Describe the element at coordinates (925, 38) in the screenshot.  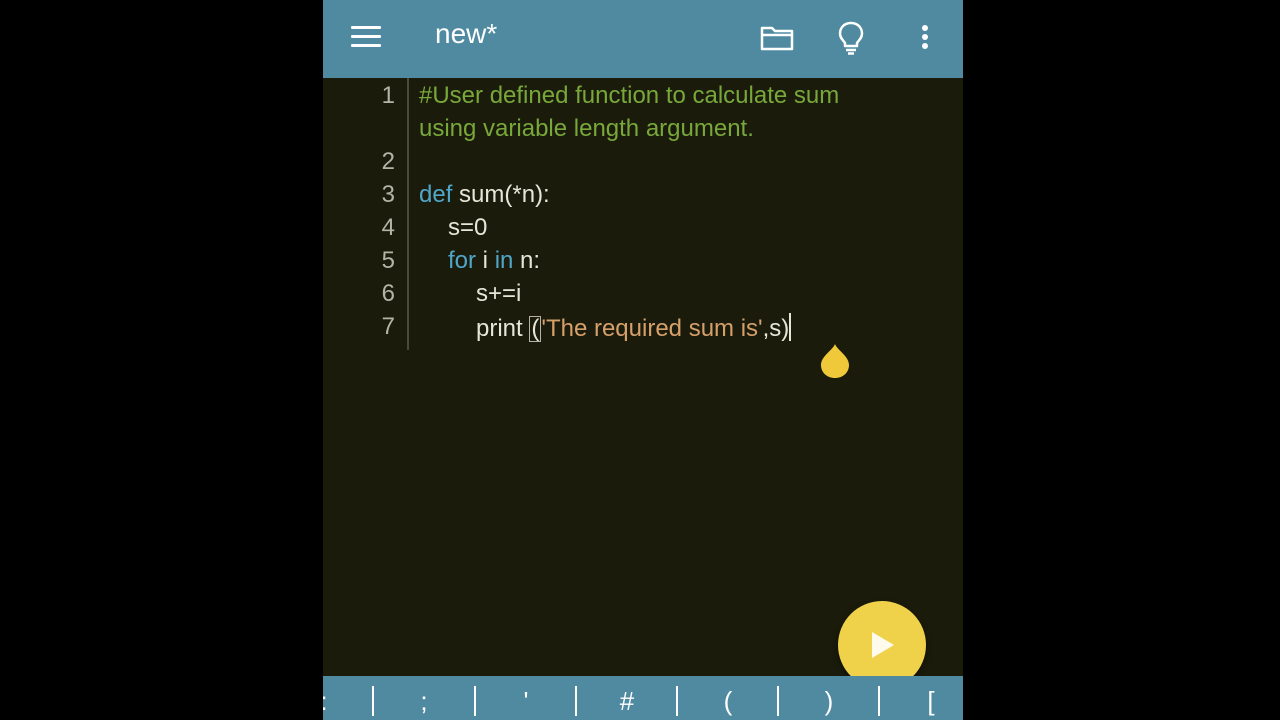
I see `more-vert-icon` at that location.